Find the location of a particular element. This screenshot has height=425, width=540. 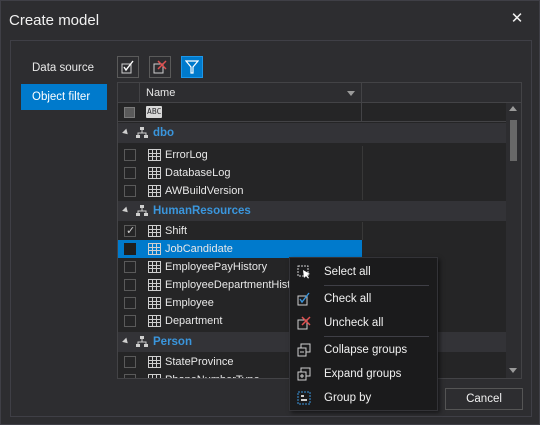

menu-item-expand-groups: Expand groups is located at coordinates (363, 374).